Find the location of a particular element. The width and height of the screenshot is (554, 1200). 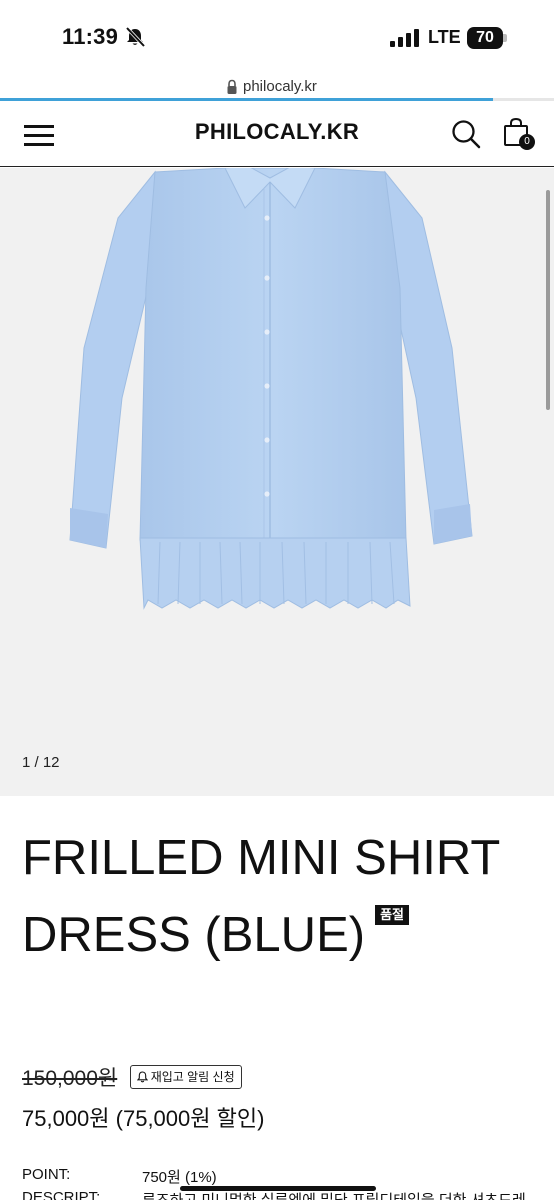

original-price: 150,000원 is located at coordinates (70, 1078).